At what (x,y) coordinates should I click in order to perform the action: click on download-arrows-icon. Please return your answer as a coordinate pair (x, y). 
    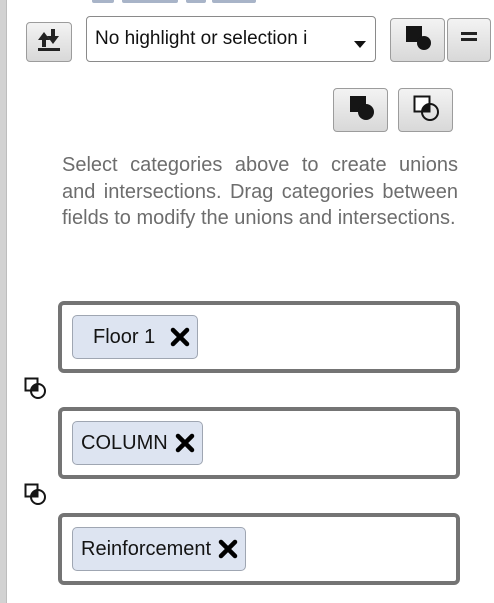
    Looking at the image, I should click on (49, 42).